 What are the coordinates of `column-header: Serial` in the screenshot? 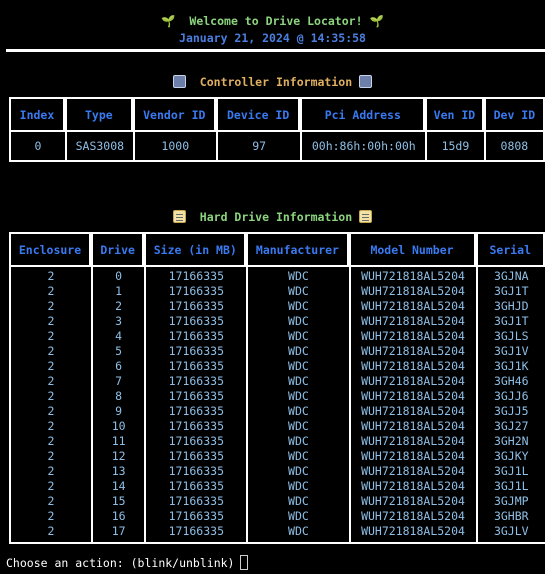 It's located at (510, 249).